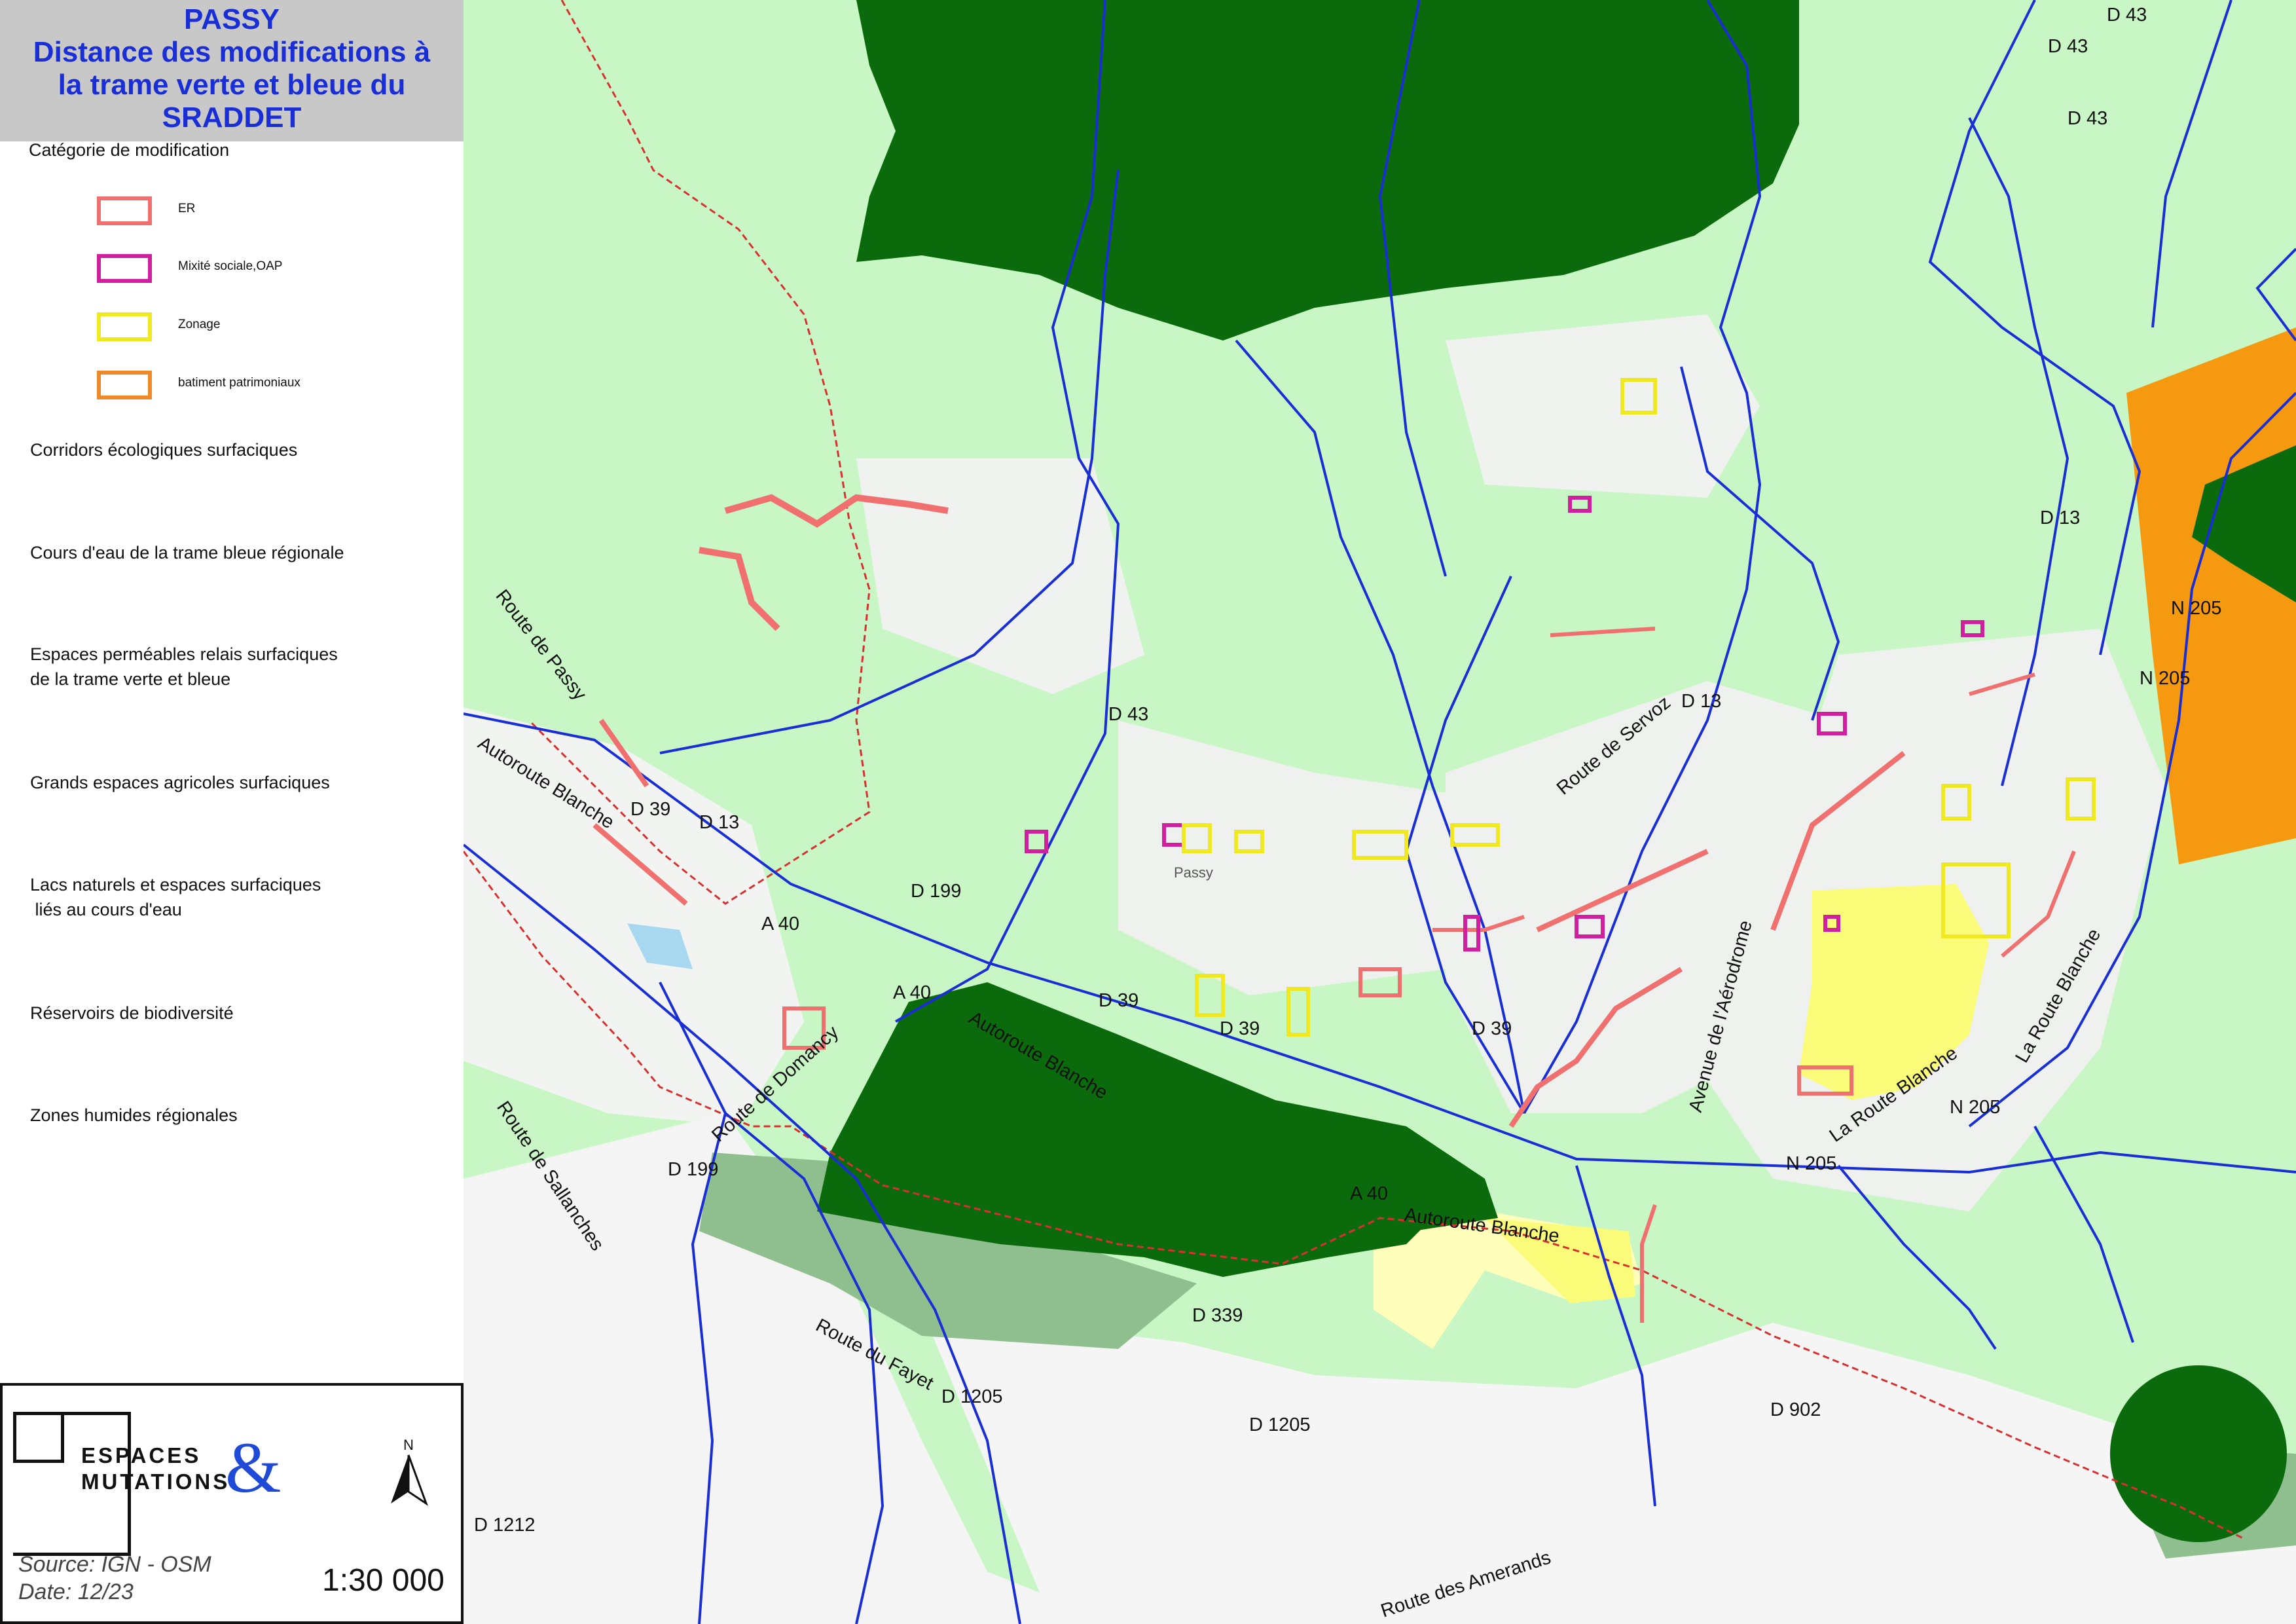 The height and width of the screenshot is (1624, 2296). Describe the element at coordinates (693, 1169) in the screenshot. I see `map-label-d199-b: D 199` at that location.